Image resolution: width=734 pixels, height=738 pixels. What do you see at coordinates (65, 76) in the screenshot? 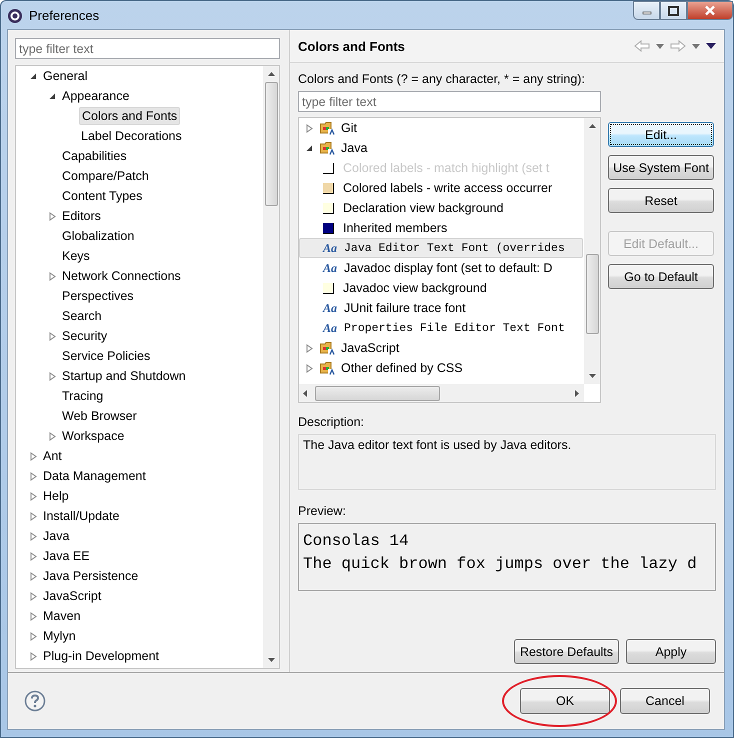
I see `tree-item: General` at bounding box center [65, 76].